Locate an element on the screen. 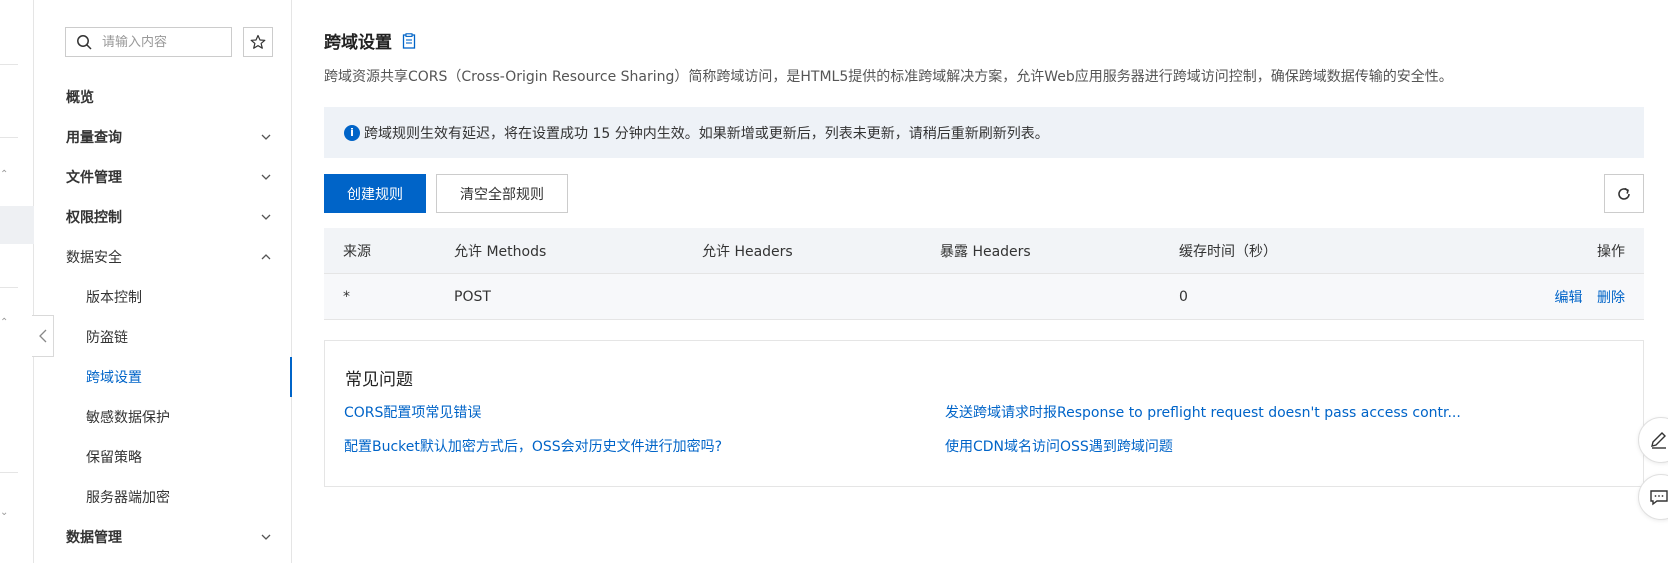 Image resolution: width=1668 pixels, height=563 pixels. faq-title: 常见问题 is located at coordinates (379, 380).